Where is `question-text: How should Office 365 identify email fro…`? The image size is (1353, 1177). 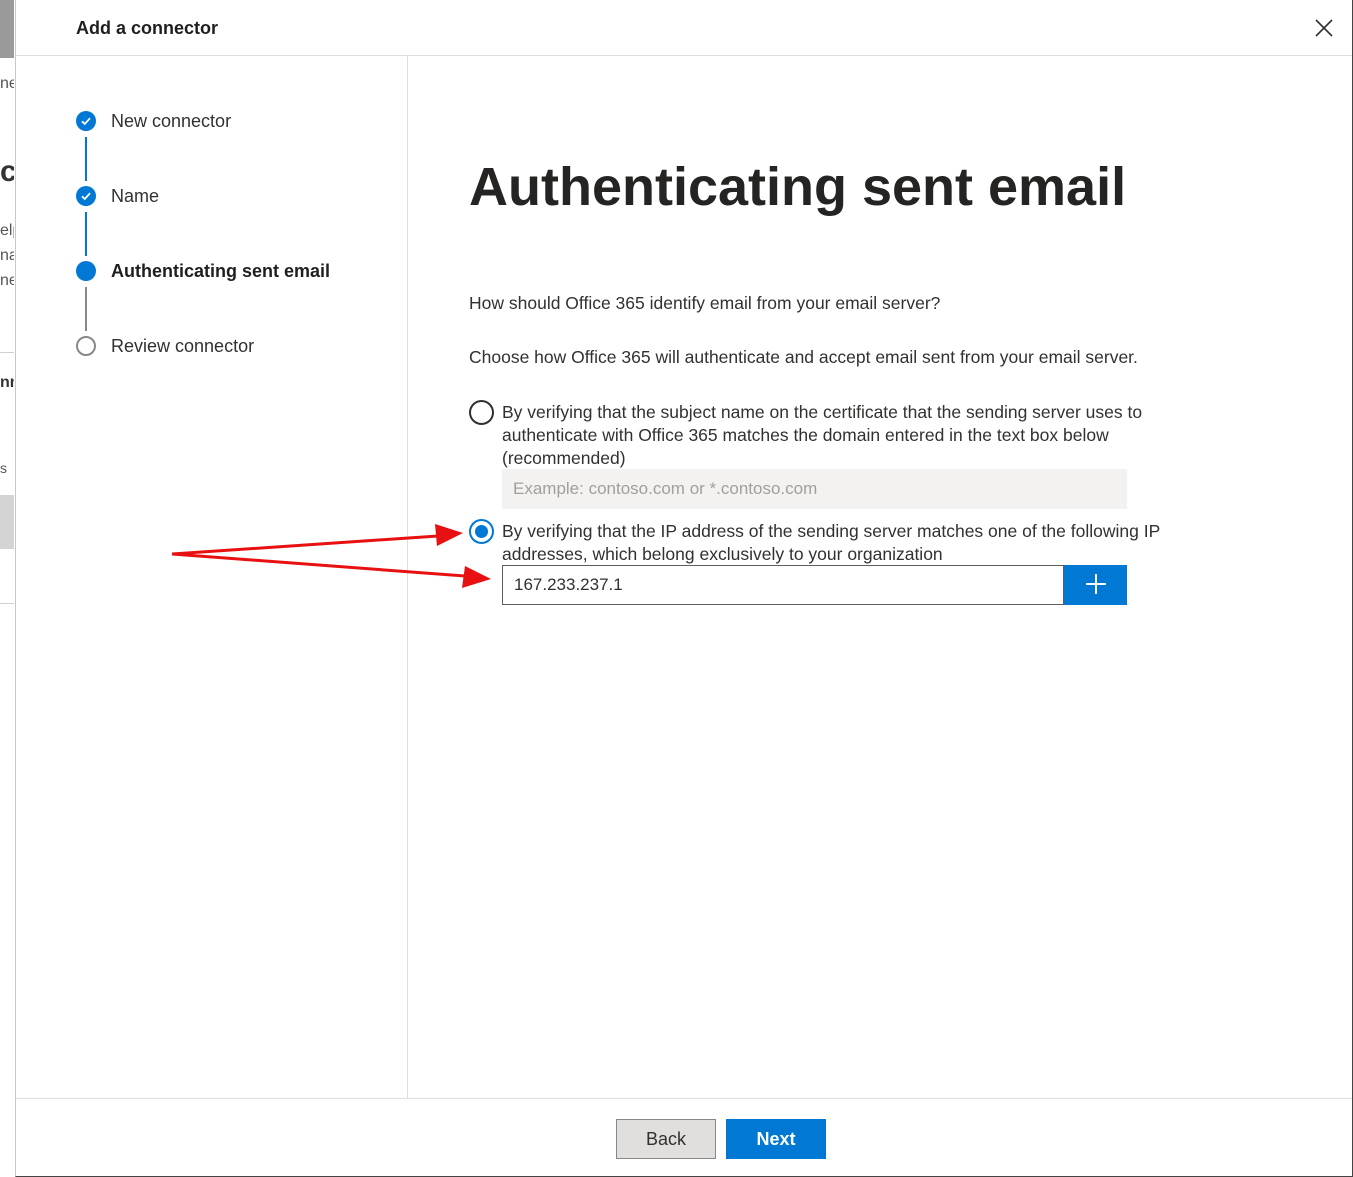
question-text: How should Office 365 identify email fro… is located at coordinates (705, 303).